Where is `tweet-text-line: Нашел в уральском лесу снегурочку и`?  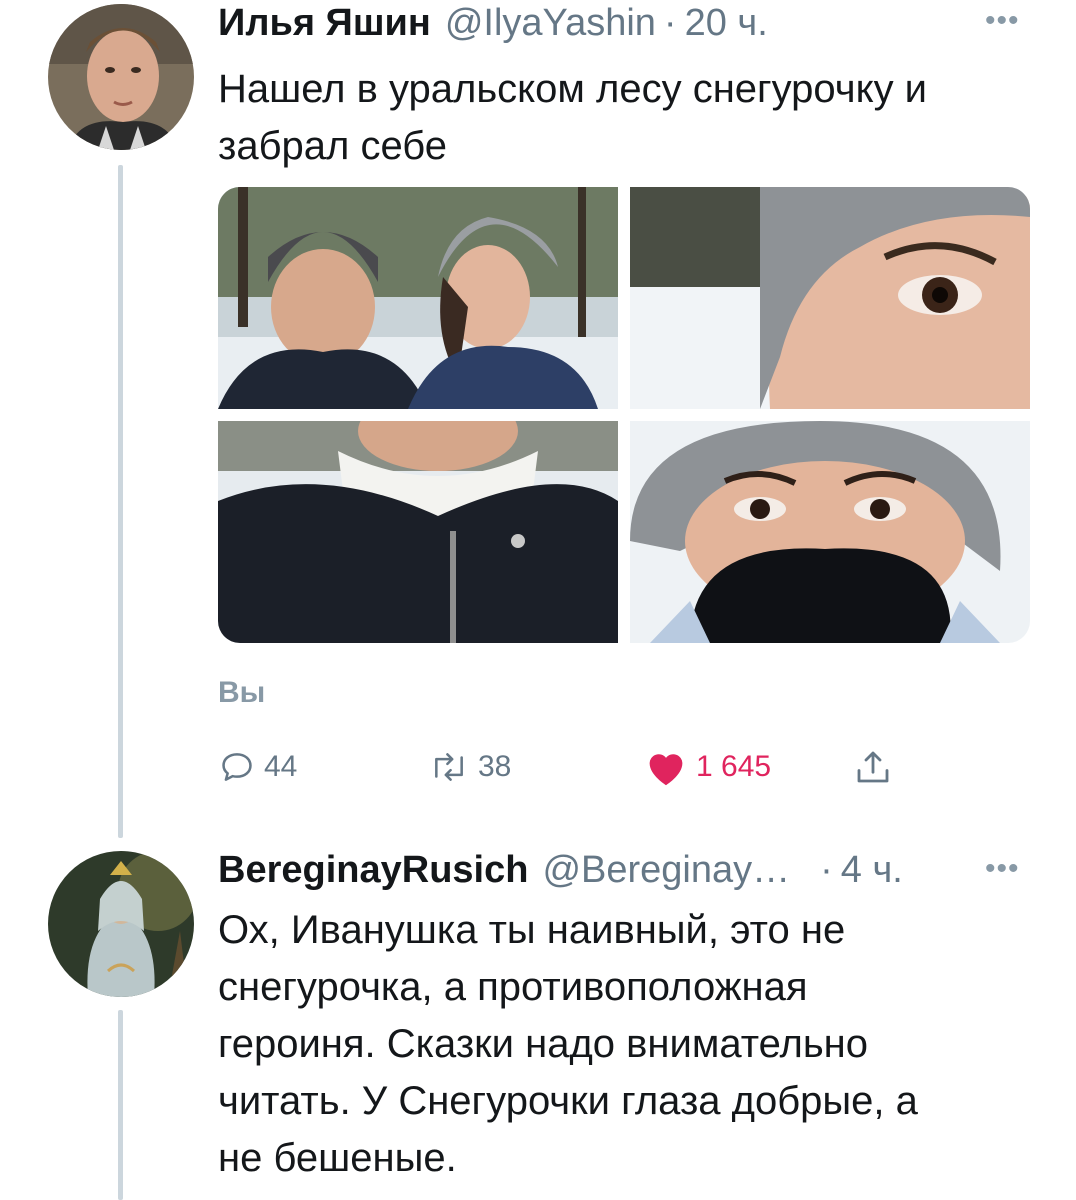
tweet-text-line: Нашел в уральском лесу снегурочку и is located at coordinates (573, 89).